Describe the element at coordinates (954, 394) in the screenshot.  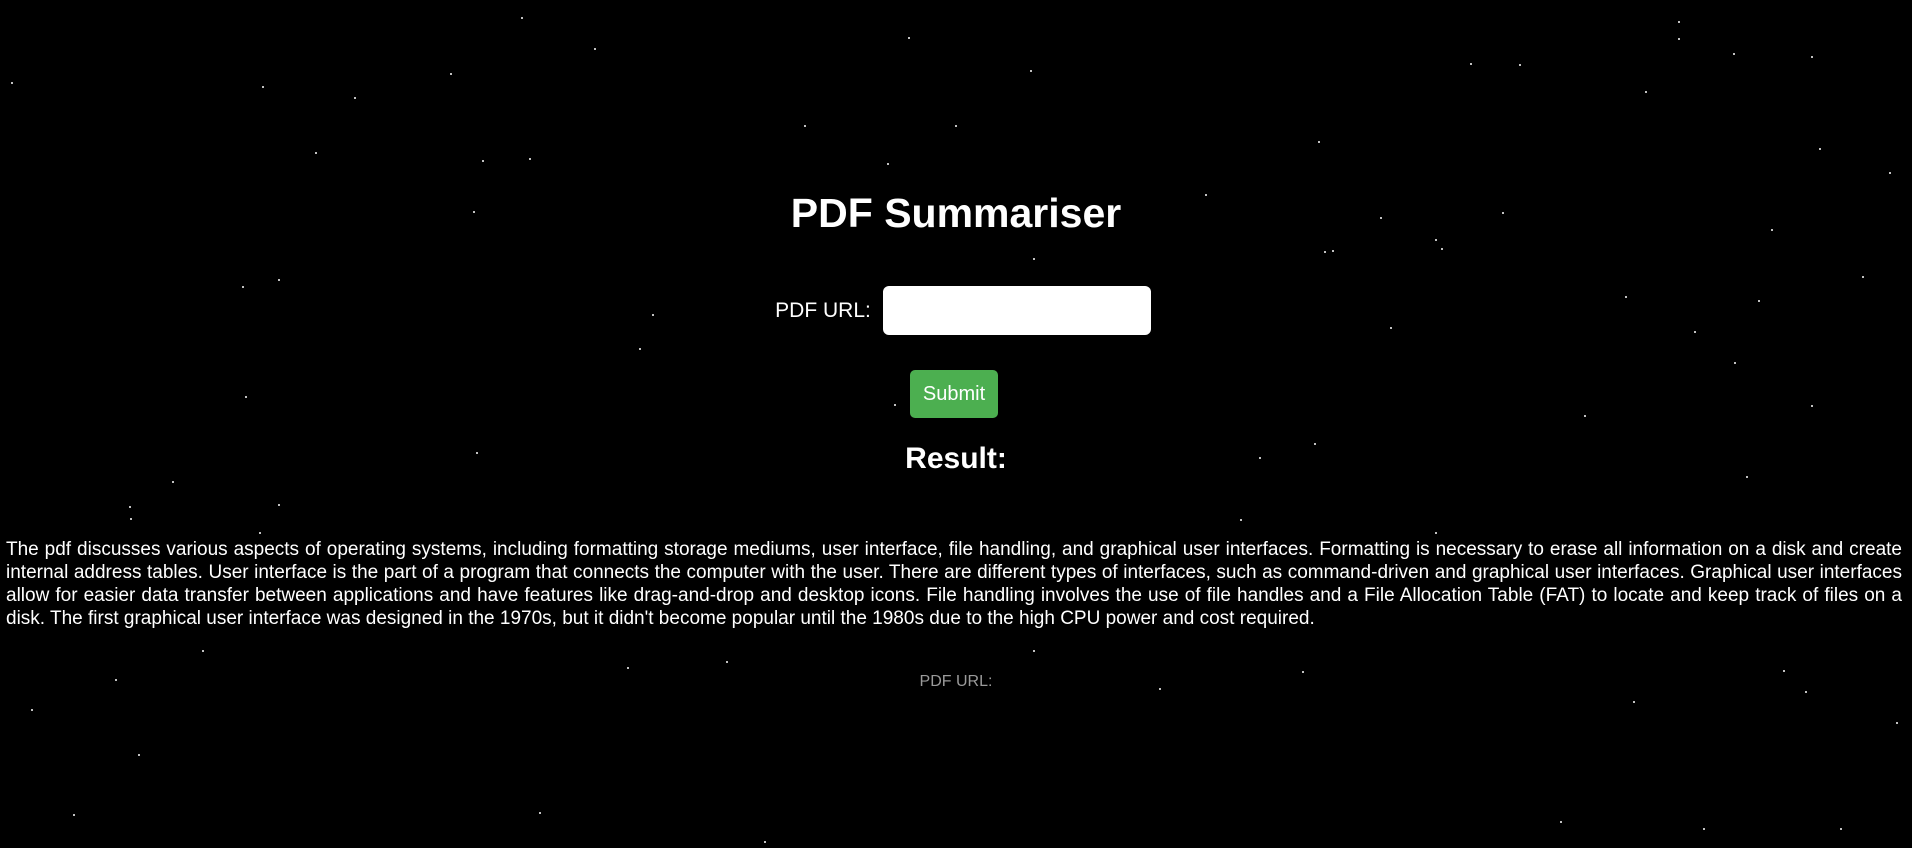
I see `submit-button: Submit` at that location.